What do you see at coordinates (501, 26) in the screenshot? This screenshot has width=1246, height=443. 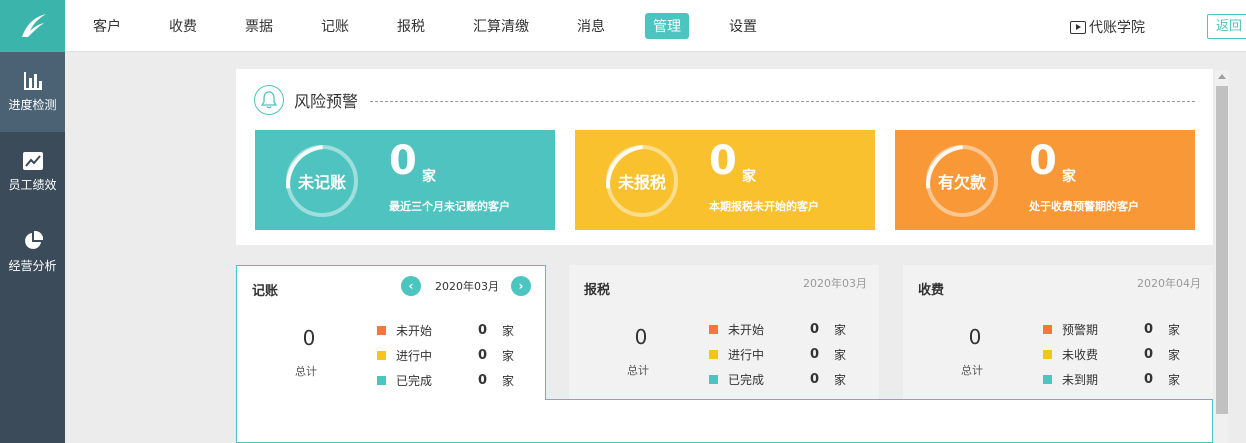 I see `nav-item-settlement: 汇算清缴` at bounding box center [501, 26].